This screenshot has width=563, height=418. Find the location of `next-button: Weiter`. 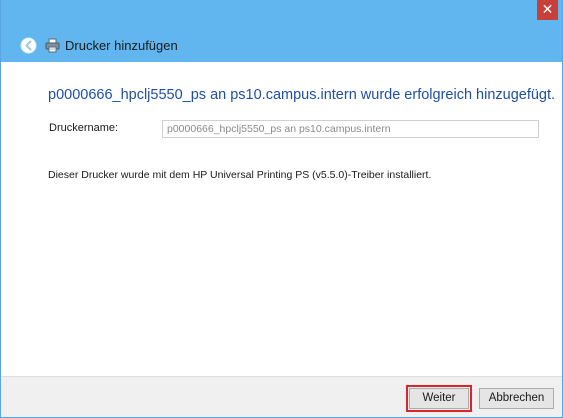

next-button: Weiter is located at coordinates (439, 398).